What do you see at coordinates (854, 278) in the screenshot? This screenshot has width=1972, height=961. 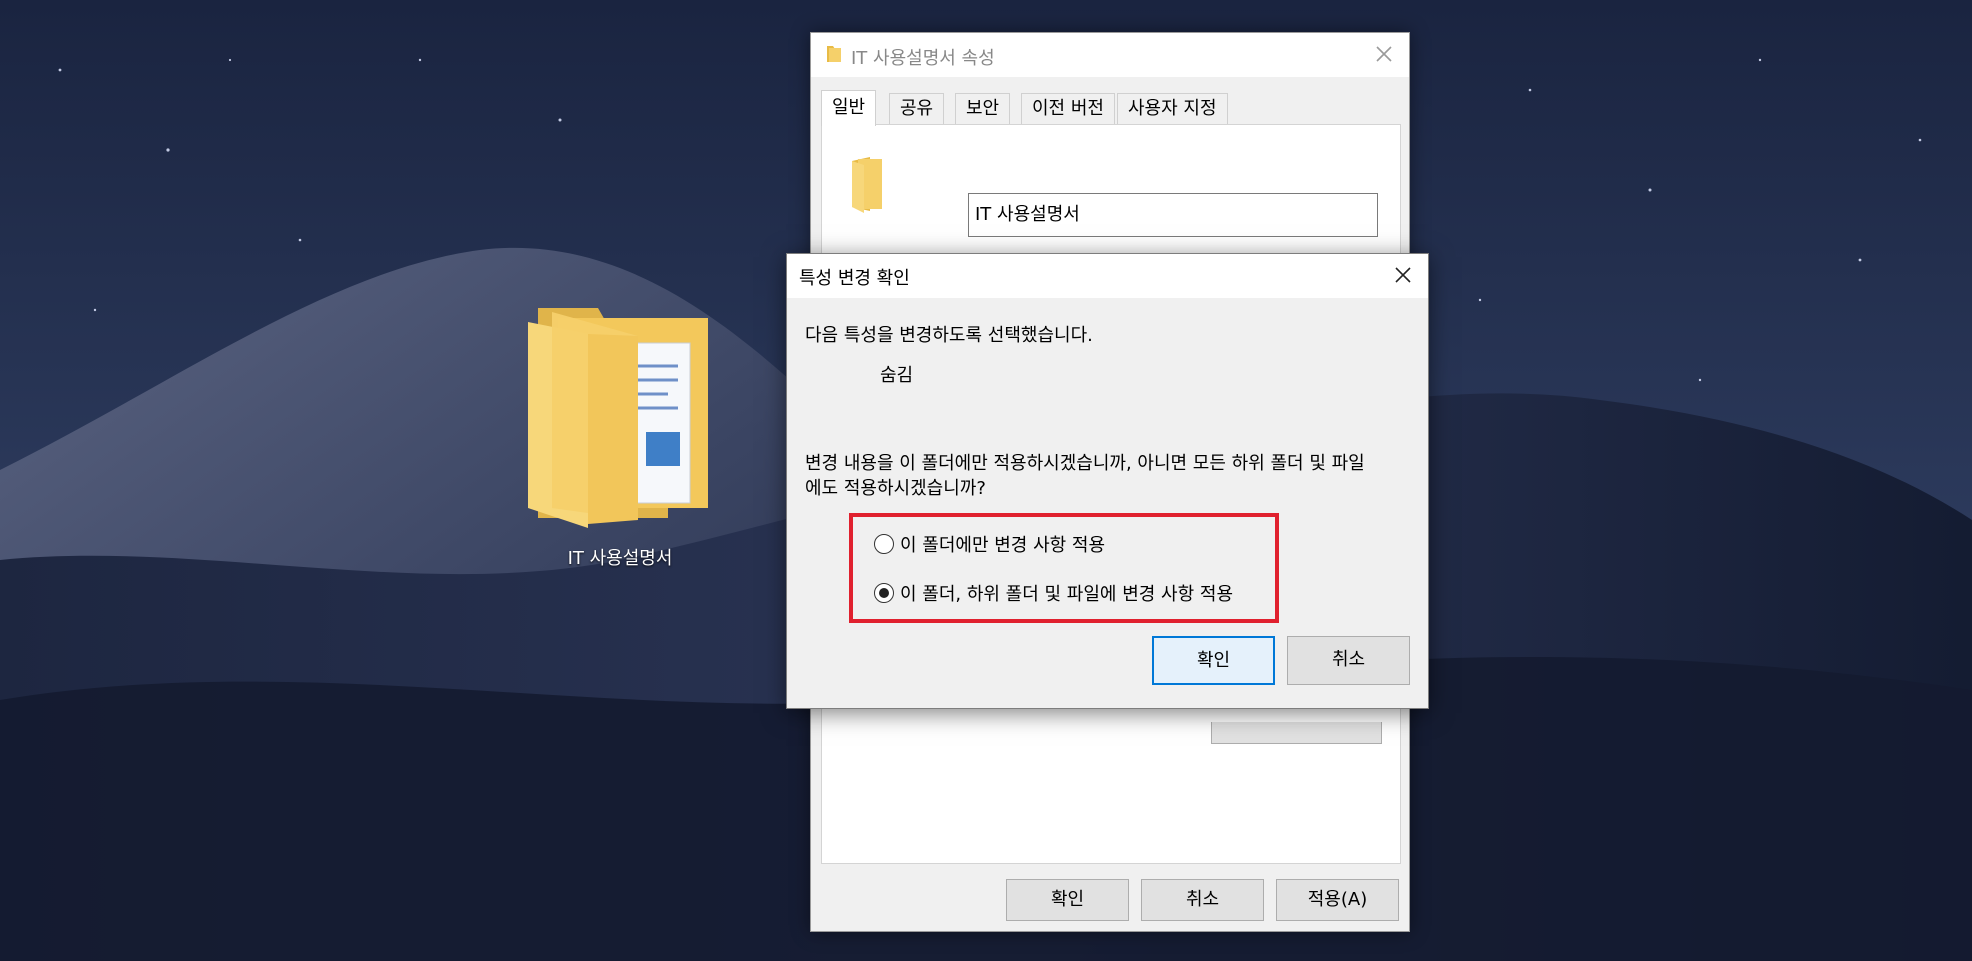 I see `confirm-title: 특성 변경 확인` at bounding box center [854, 278].